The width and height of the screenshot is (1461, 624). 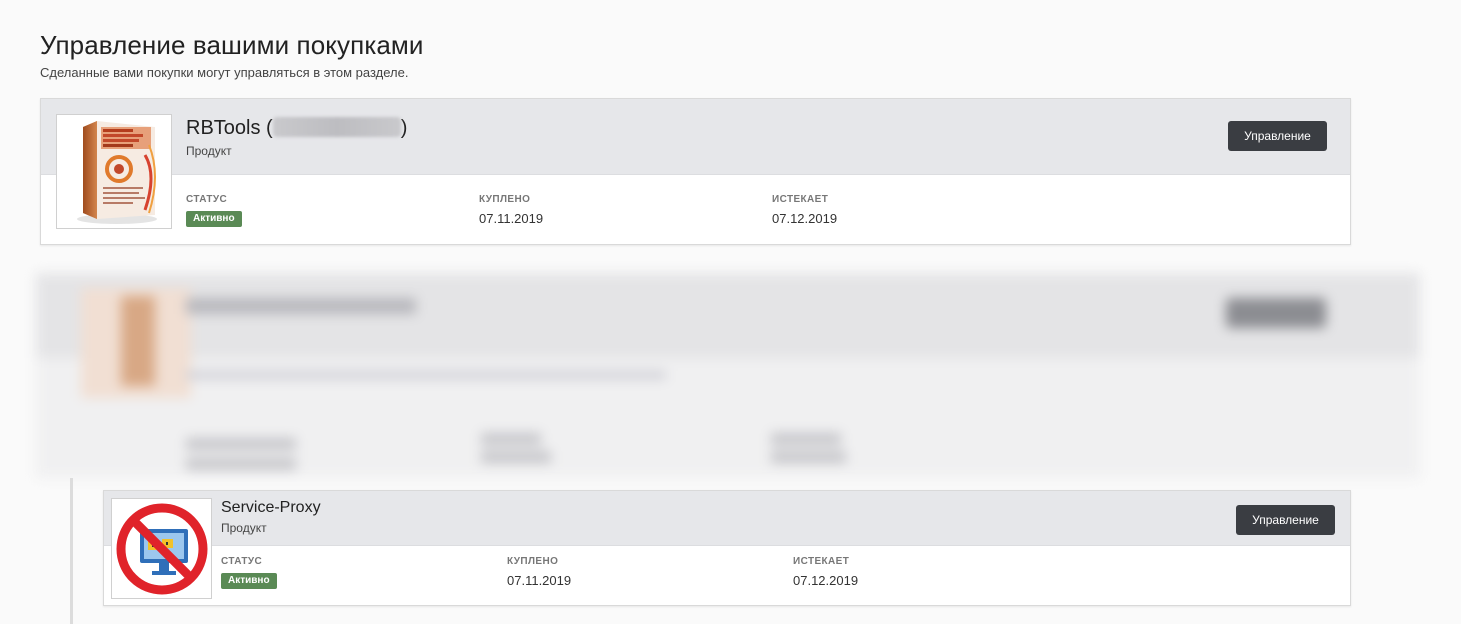 I want to click on product-name-suffix: ), so click(x=404, y=128).